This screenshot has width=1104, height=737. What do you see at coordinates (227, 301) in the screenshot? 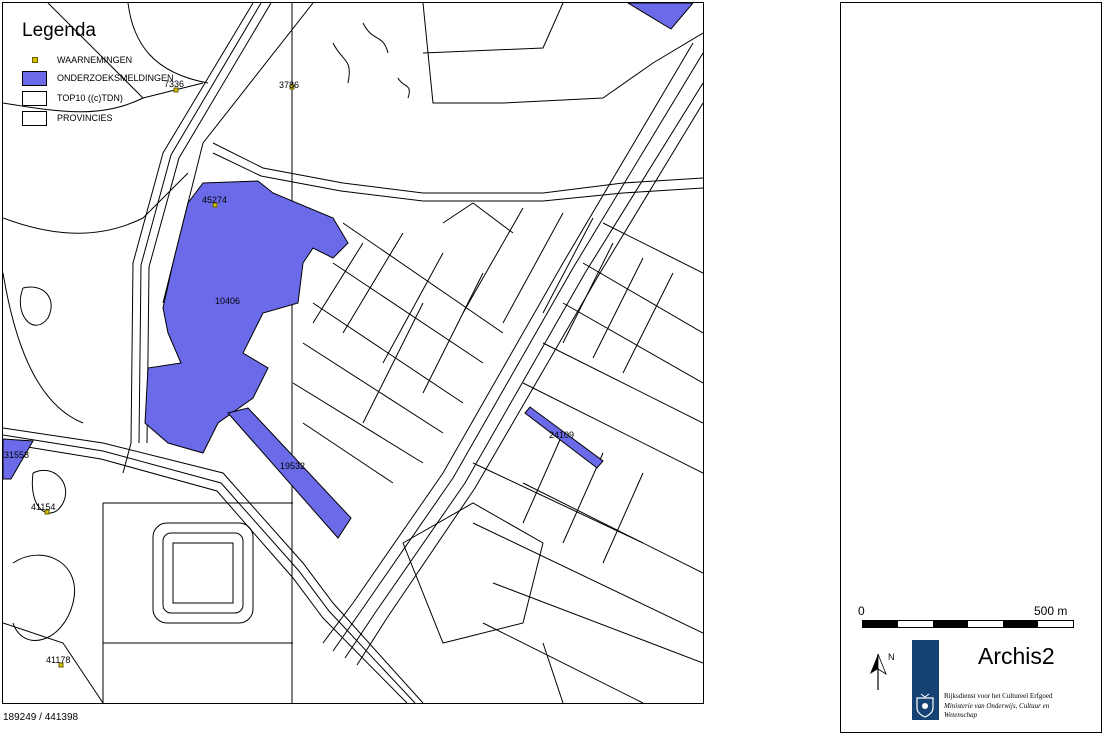
I see `area-label-10406: 10406` at bounding box center [227, 301].